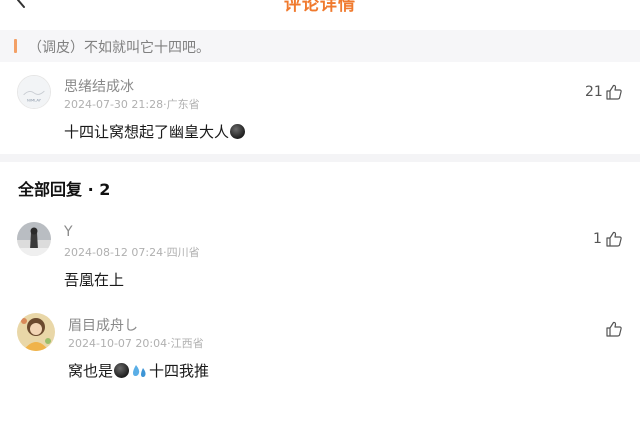 The height and width of the screenshot is (427, 640). What do you see at coordinates (132, 252) in the screenshot?
I see `reply-meta: 2024-08-12 07:24·四川省` at bounding box center [132, 252].